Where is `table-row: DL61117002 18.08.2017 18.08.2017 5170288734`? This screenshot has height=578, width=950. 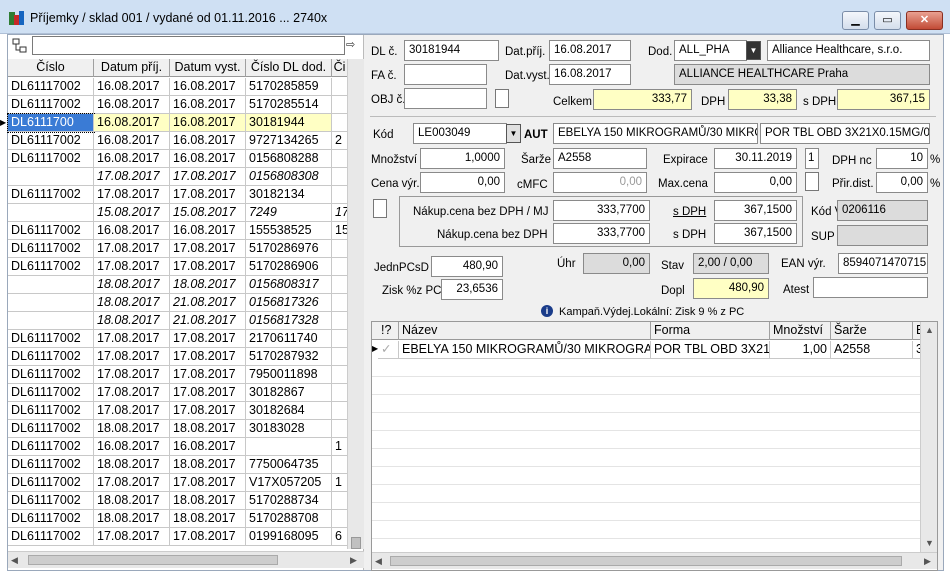 table-row: DL61117002 18.08.2017 18.08.2017 5170288734 is located at coordinates (178, 501).